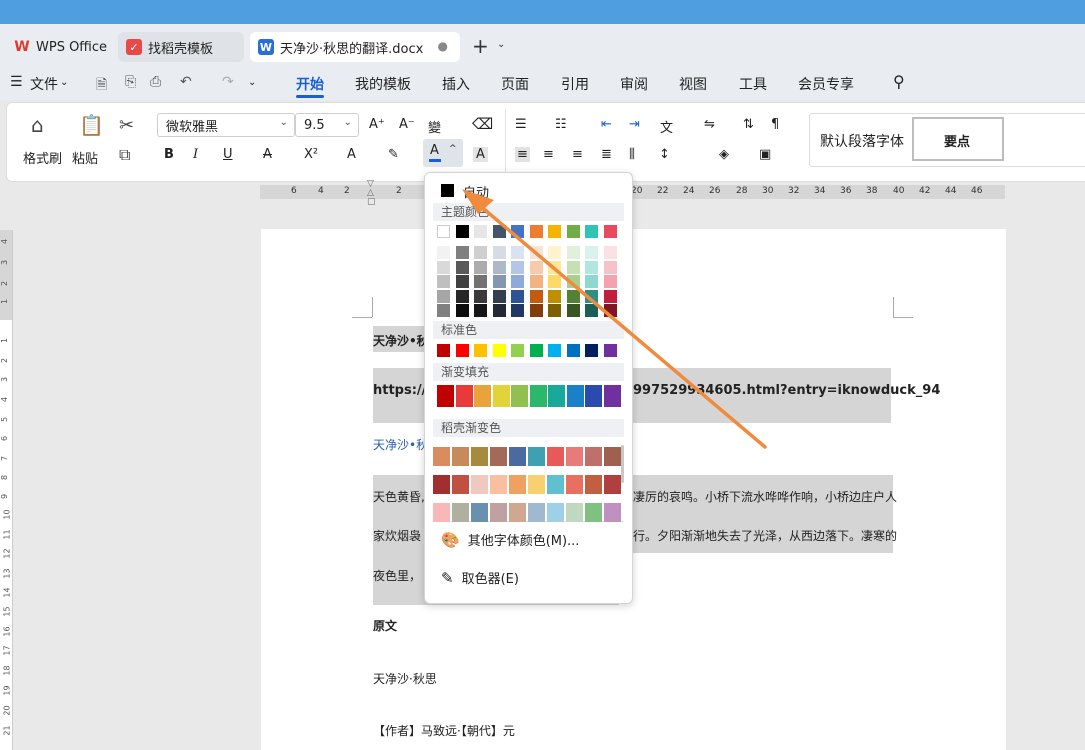 The image size is (1085, 750). What do you see at coordinates (826, 84) in the screenshot?
I see `menu-membership: 会员专享` at bounding box center [826, 84].